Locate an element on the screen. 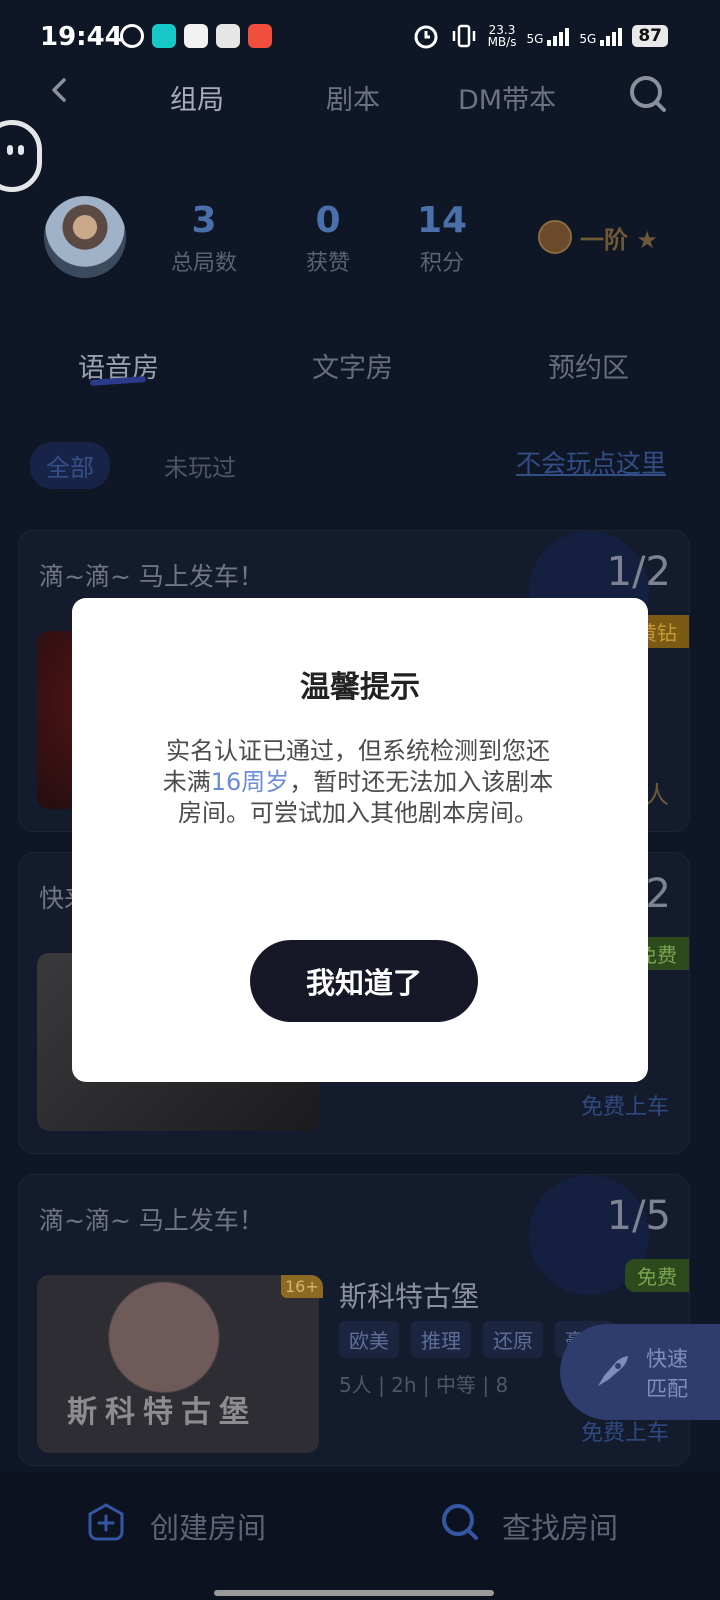 The image size is (720, 1600). acknowledge-button: 我知道了 is located at coordinates (364, 981).